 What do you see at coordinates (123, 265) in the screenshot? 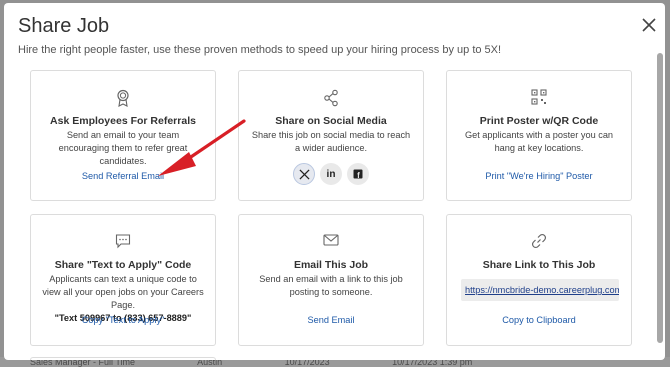
I see `card-title: Share "Text to Apply" Code` at bounding box center [123, 265].